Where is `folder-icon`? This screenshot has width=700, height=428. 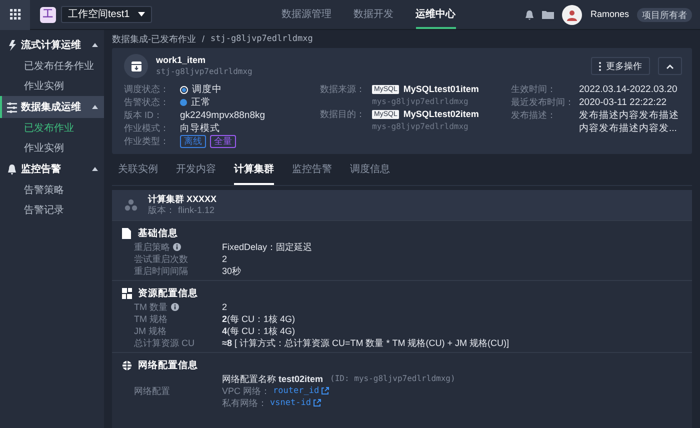 folder-icon is located at coordinates (548, 14).